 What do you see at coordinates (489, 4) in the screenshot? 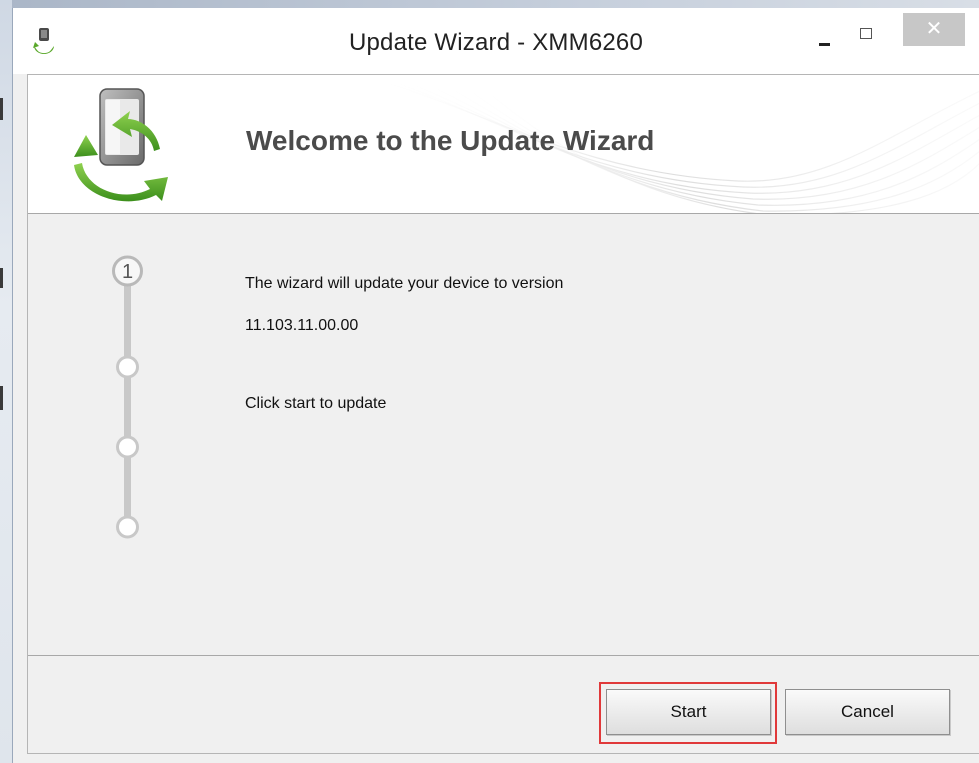
I see `desktop-top-strip` at bounding box center [489, 4].